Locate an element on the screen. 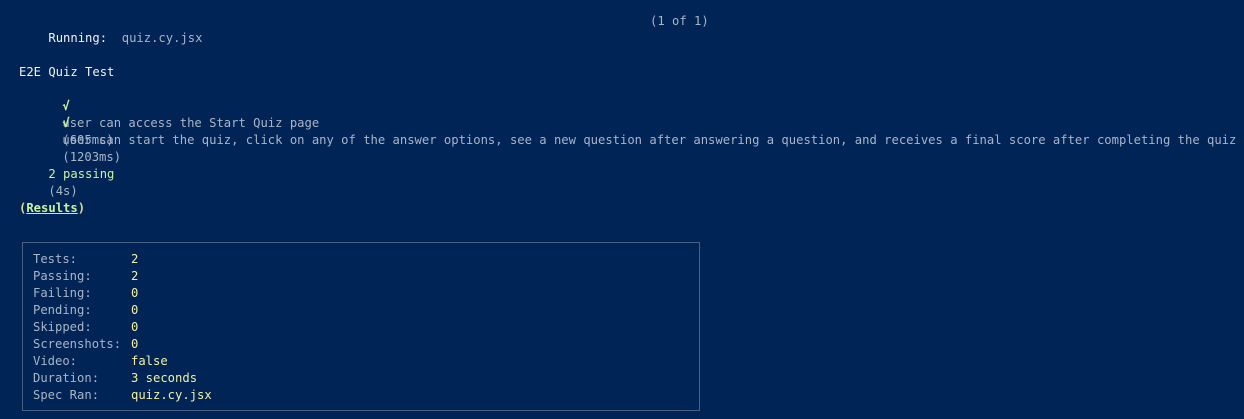 The image size is (1244, 419). results-row-tests: Tests: 2 is located at coordinates (85, 259).